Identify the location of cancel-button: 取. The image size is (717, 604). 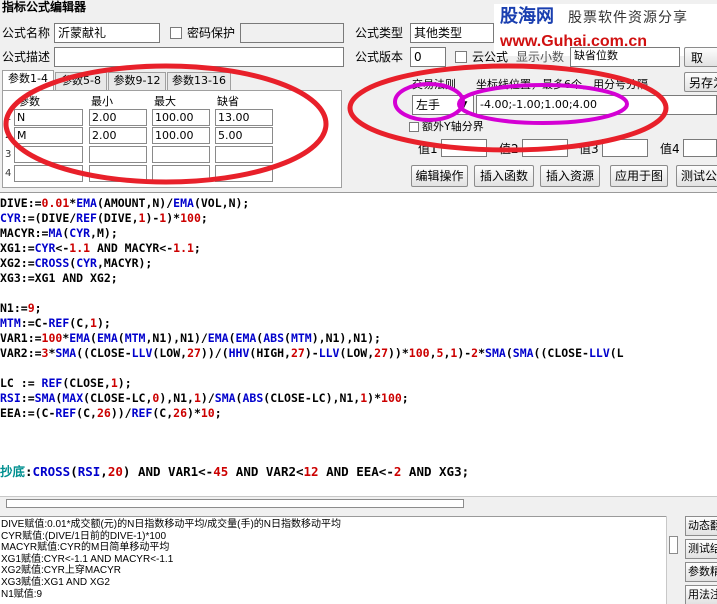
(700, 57).